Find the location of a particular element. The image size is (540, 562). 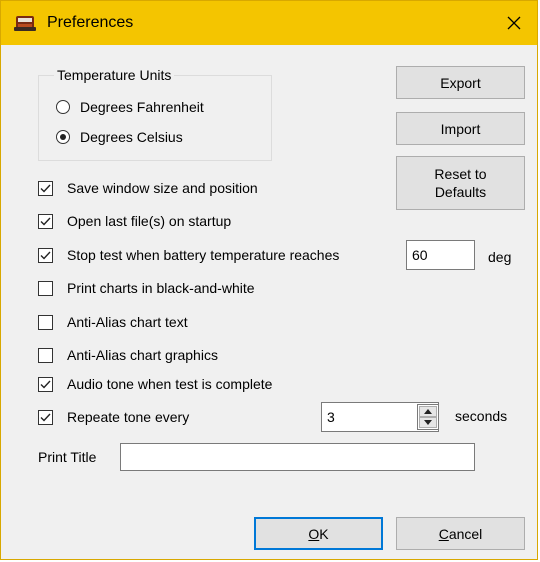

reset-button-label-line1: Reset to is located at coordinates (460, 174).